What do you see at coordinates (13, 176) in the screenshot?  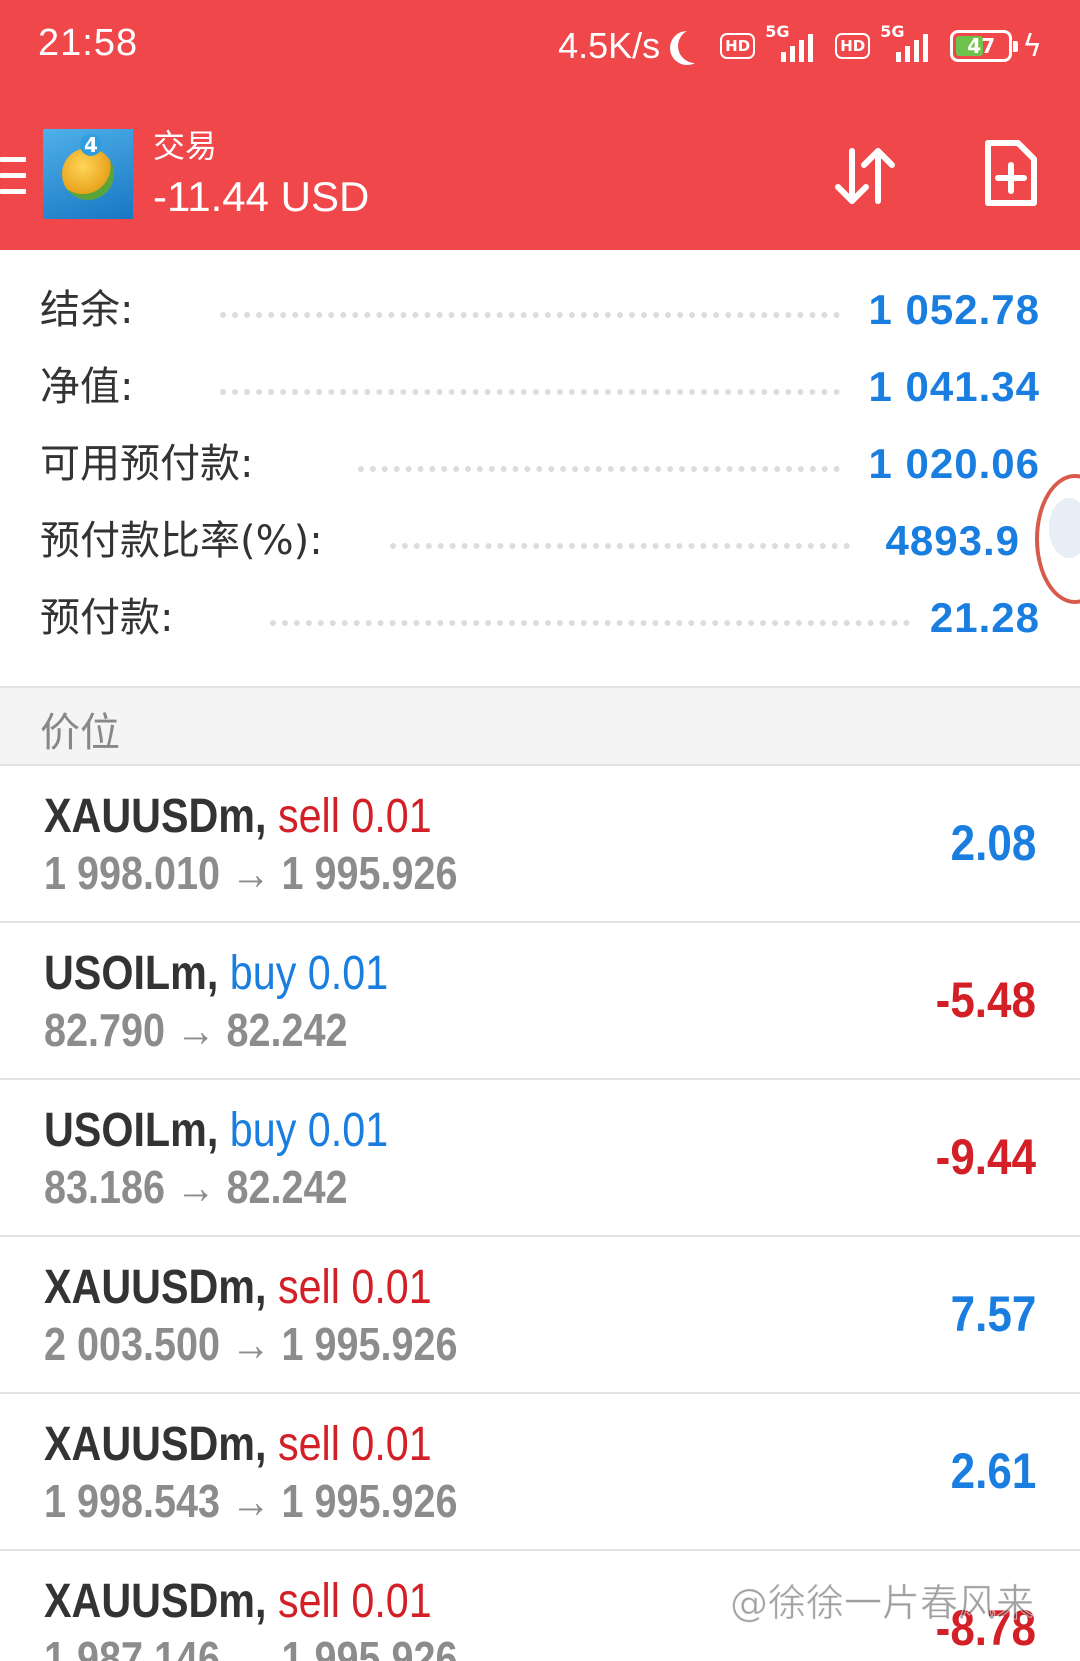 I see `menu-icon` at bounding box center [13, 176].